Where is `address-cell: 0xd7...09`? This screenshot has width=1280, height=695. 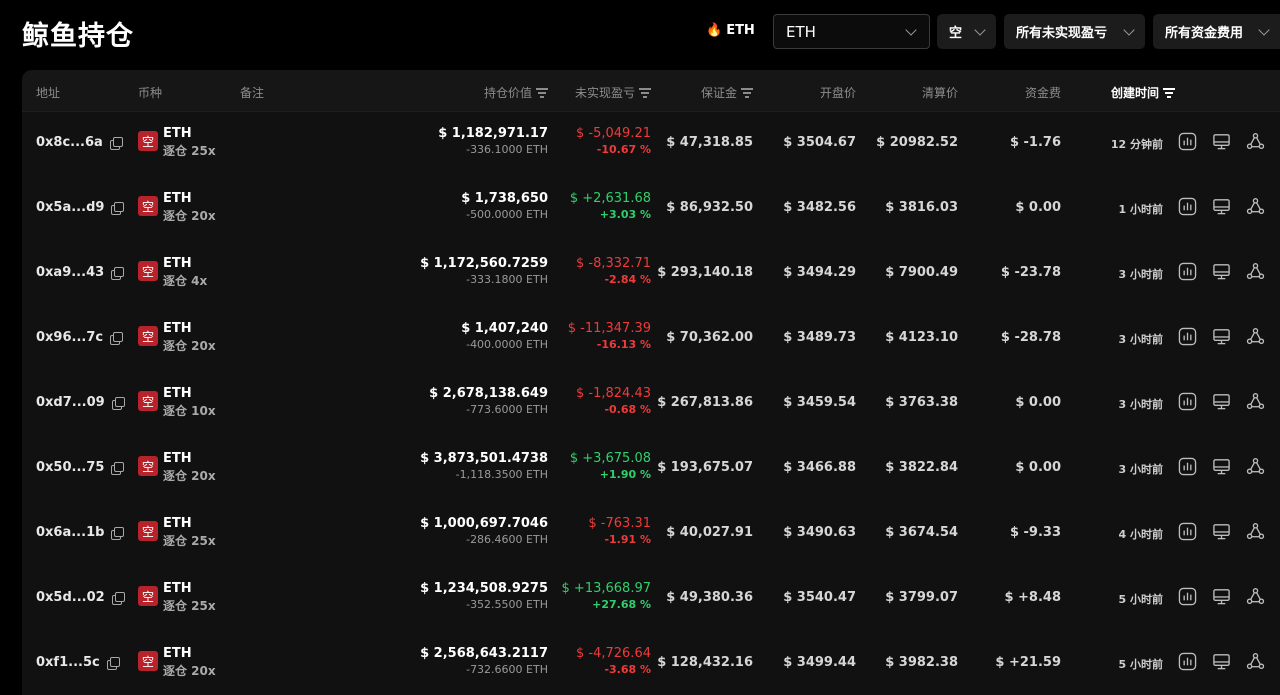 address-cell: 0xd7...09 is located at coordinates (80, 402).